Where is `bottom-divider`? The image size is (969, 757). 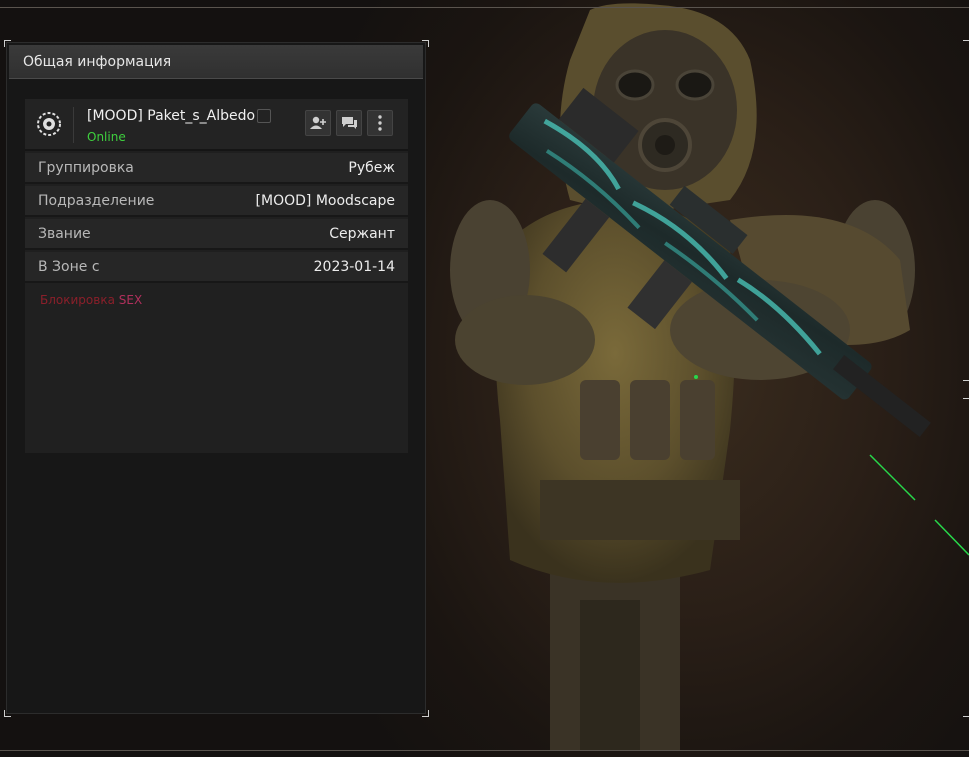
bottom-divider is located at coordinates (484, 750).